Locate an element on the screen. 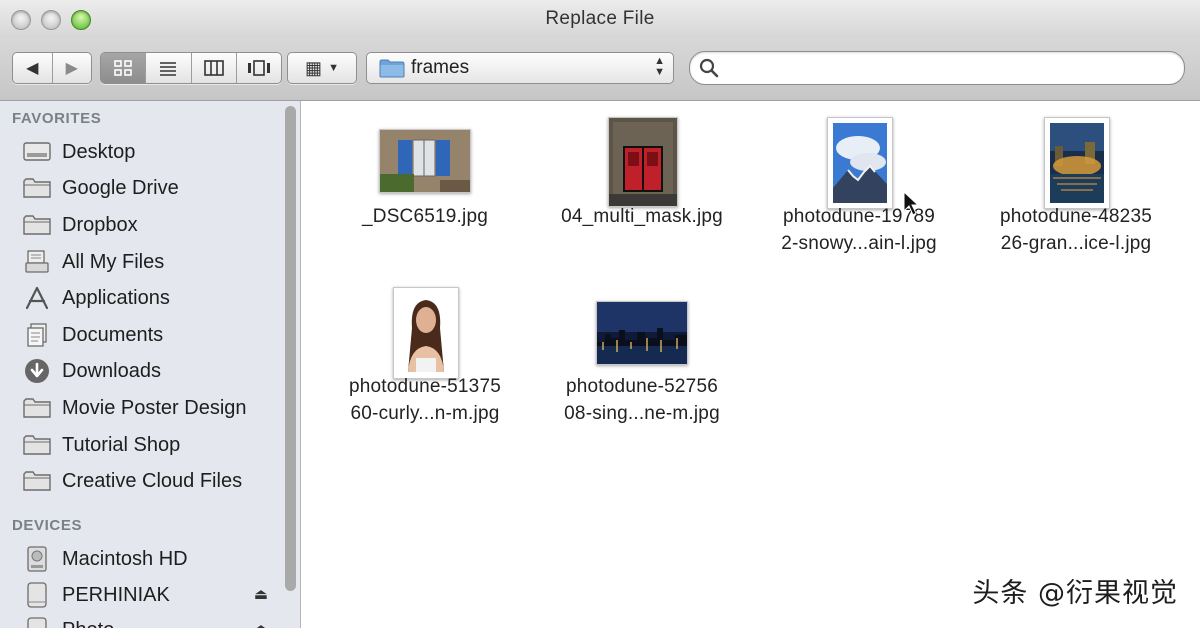 The width and height of the screenshot is (1200, 628). file-name: photodune-51375 60-curly...n-m.jpg is located at coordinates (425, 400).